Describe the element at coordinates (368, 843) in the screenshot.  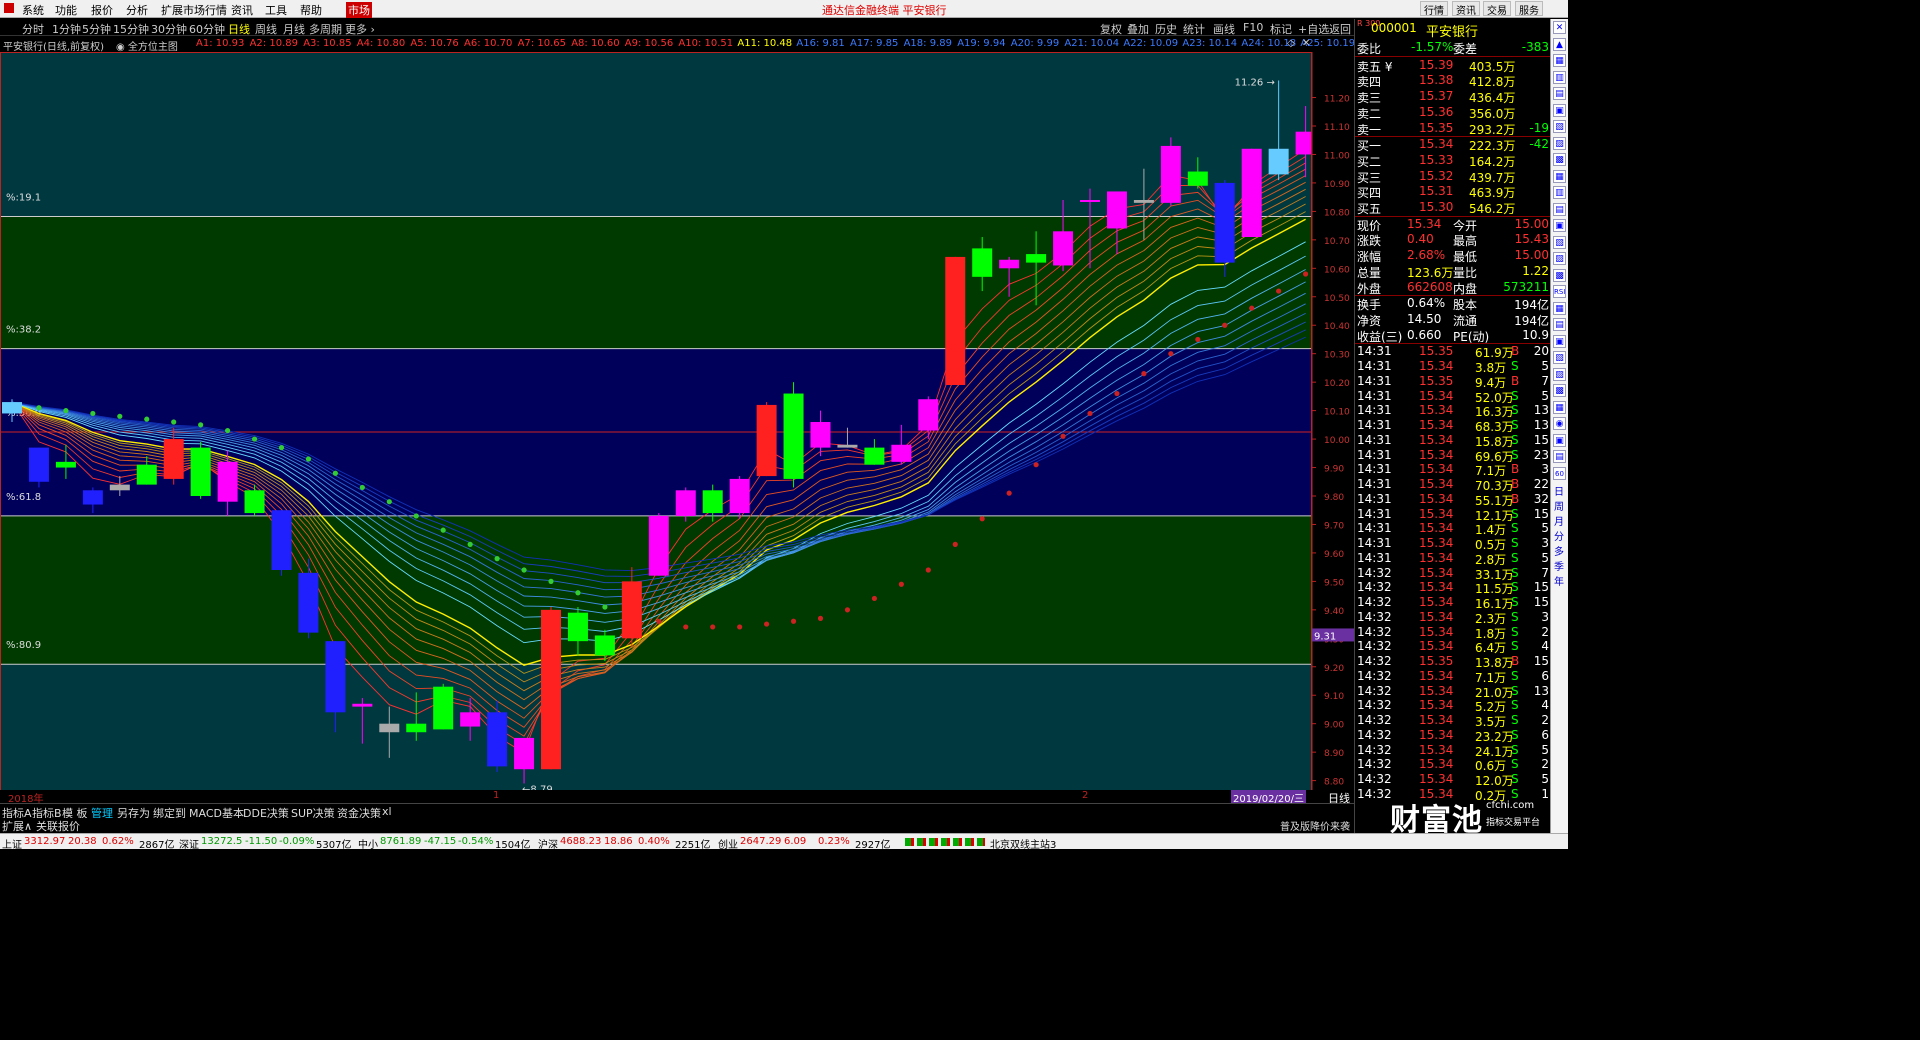
I see `index-name: 中小` at that location.